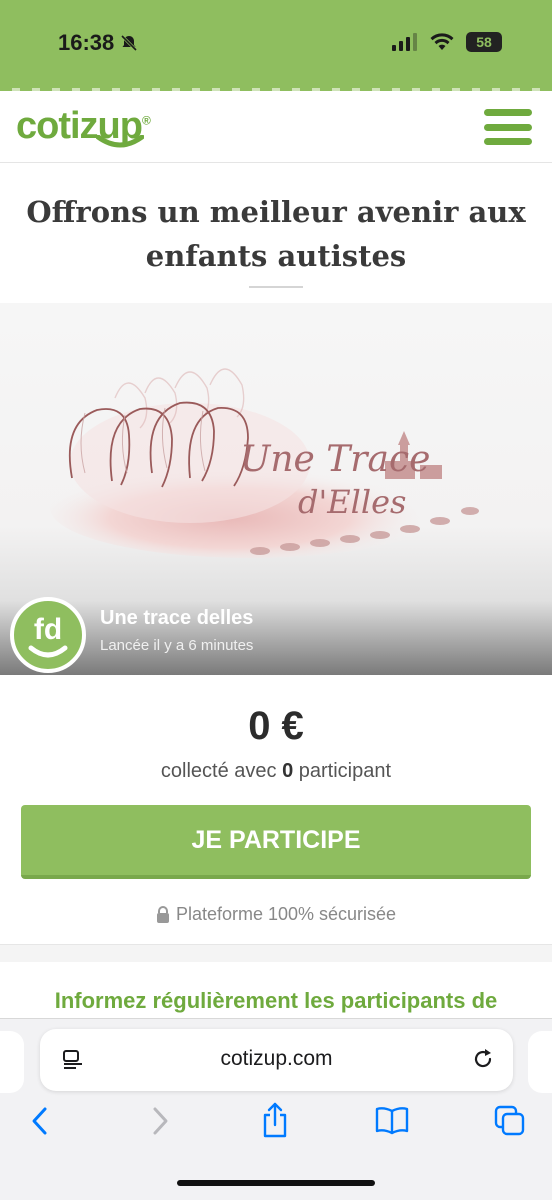 The height and width of the screenshot is (1200, 552). I want to click on avatar-initials: fd, so click(48, 629).